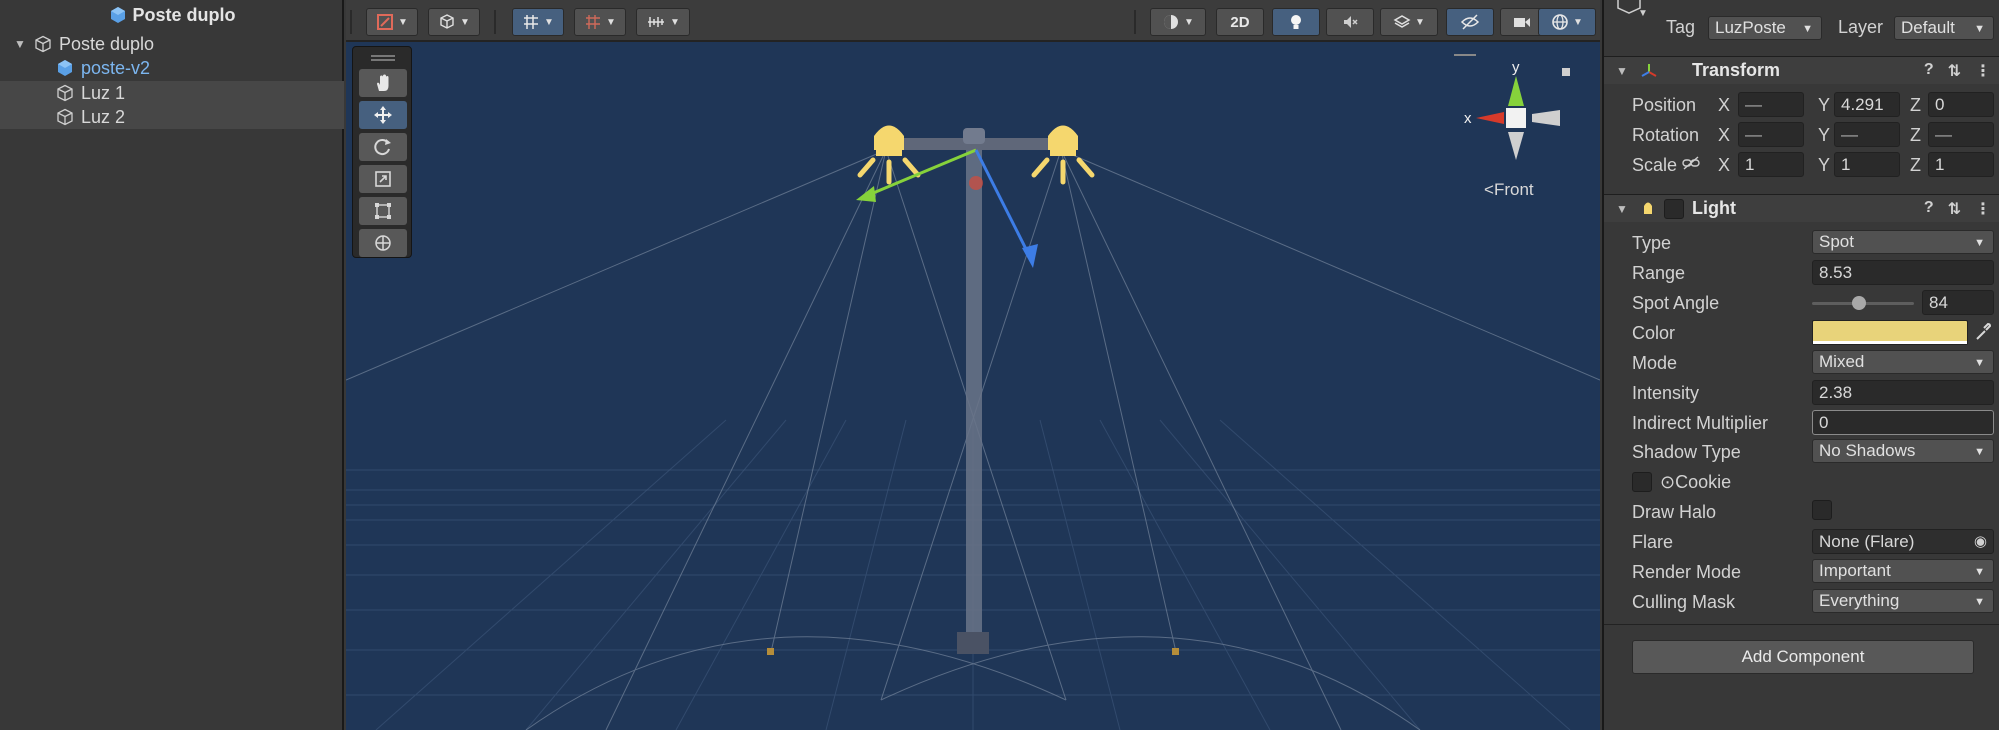  Describe the element at coordinates (117, 15) in the screenshot. I see `prefab-icon` at that location.